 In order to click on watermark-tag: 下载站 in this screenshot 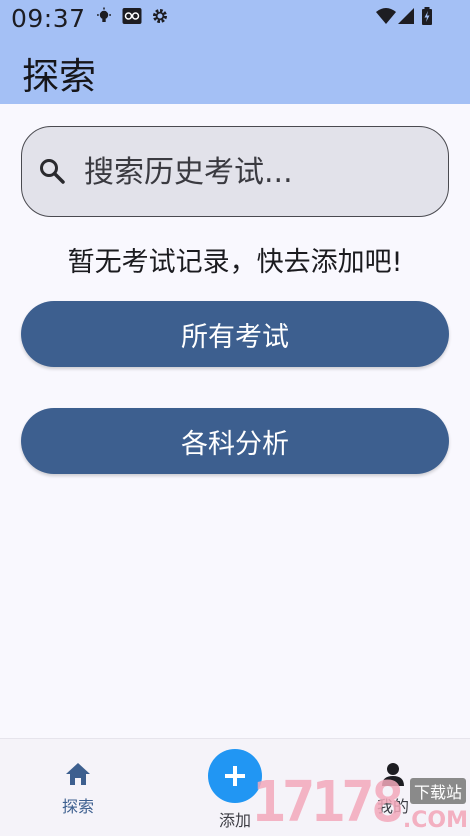, I will do `click(437, 791)`.